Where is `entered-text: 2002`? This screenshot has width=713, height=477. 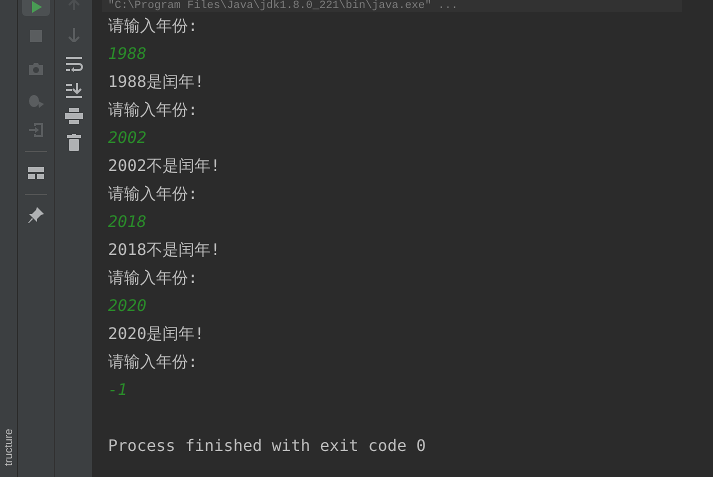
entered-text: 2002 is located at coordinates (127, 137).